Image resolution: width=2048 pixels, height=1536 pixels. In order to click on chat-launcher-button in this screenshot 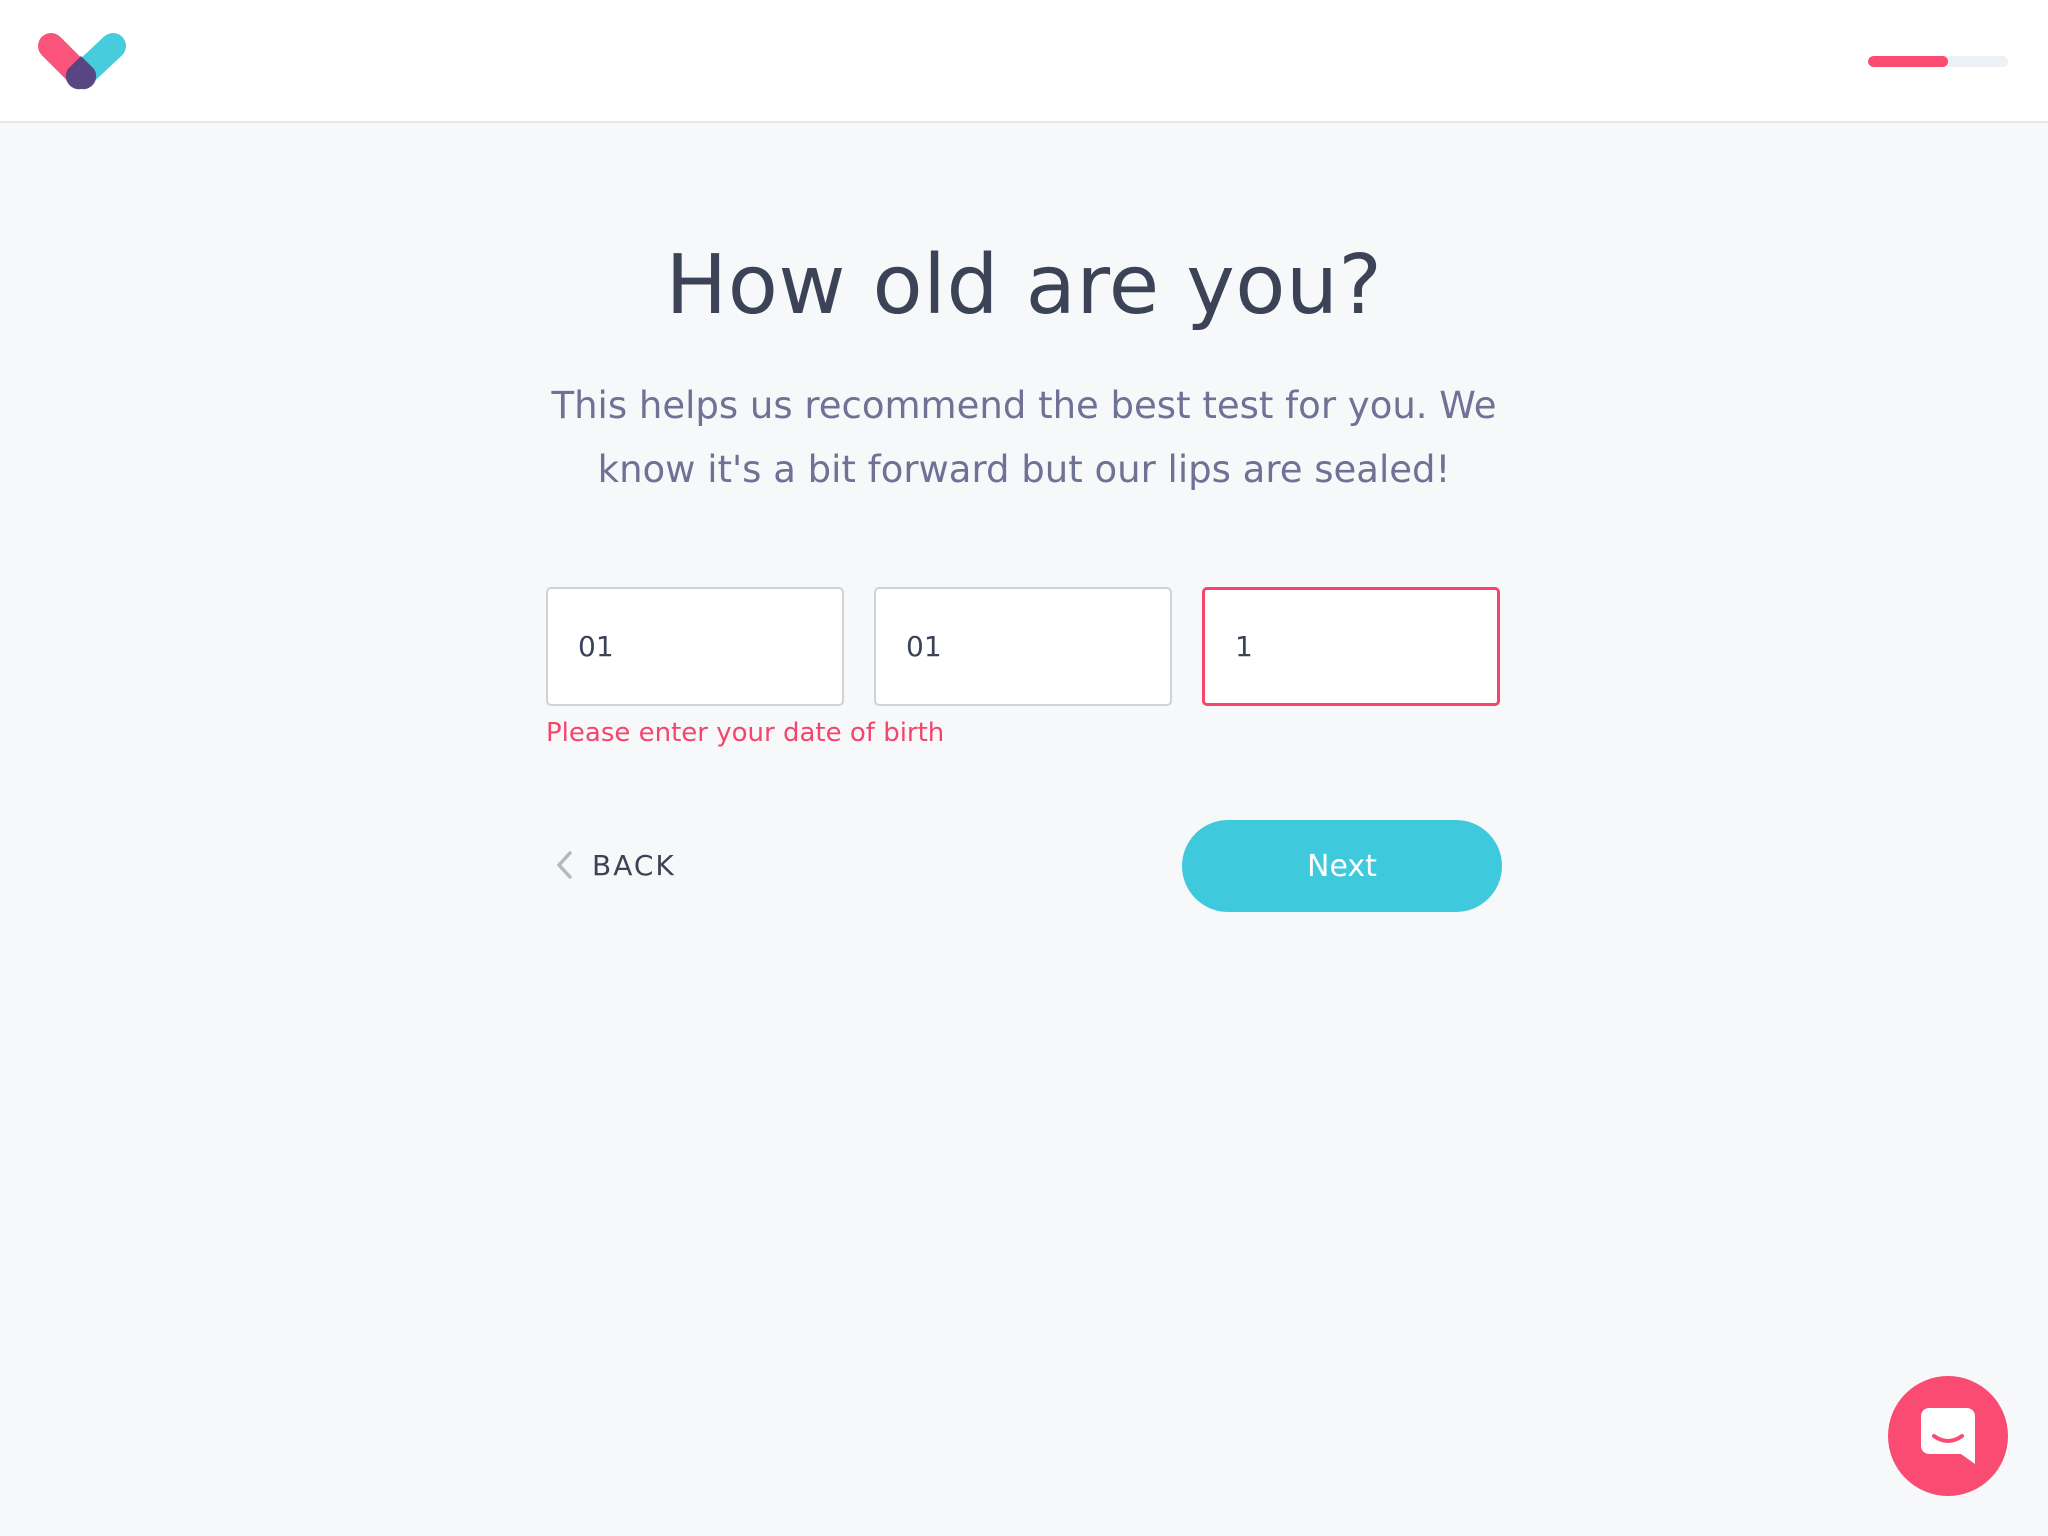, I will do `click(1948, 1436)`.